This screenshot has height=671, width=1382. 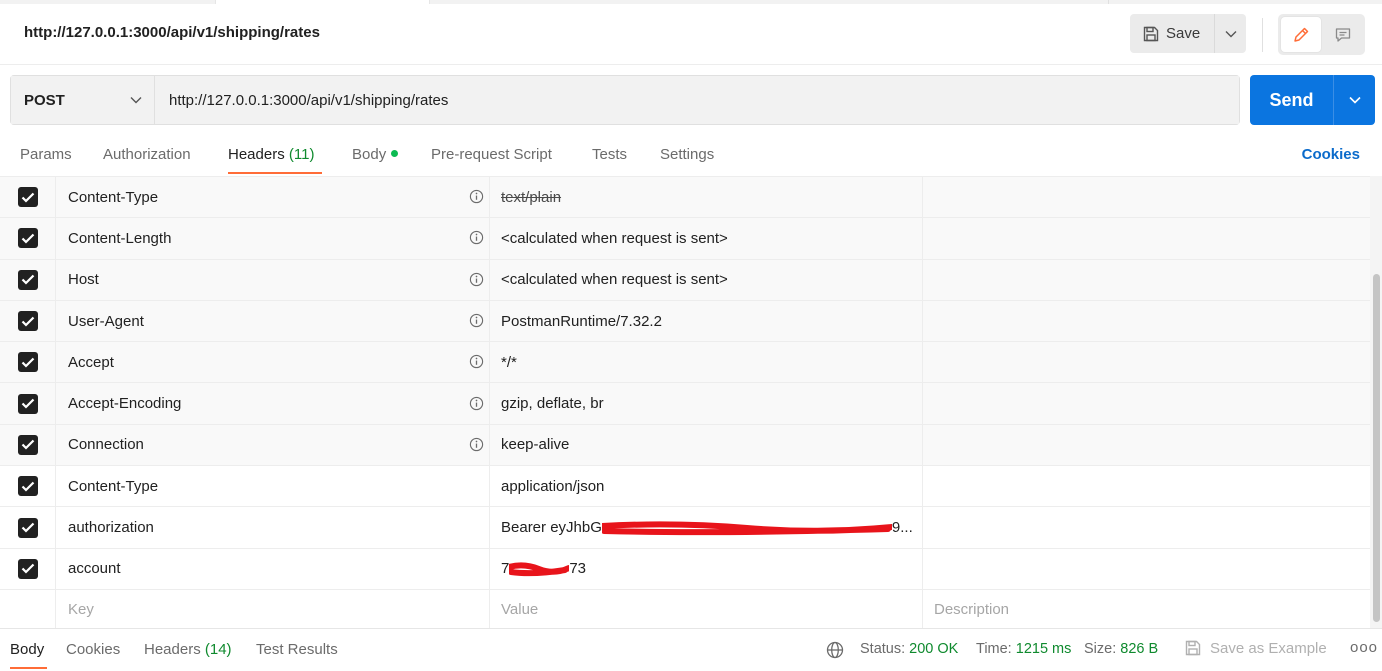 I want to click on header-value-cell: 7 73, so click(x=706, y=568).